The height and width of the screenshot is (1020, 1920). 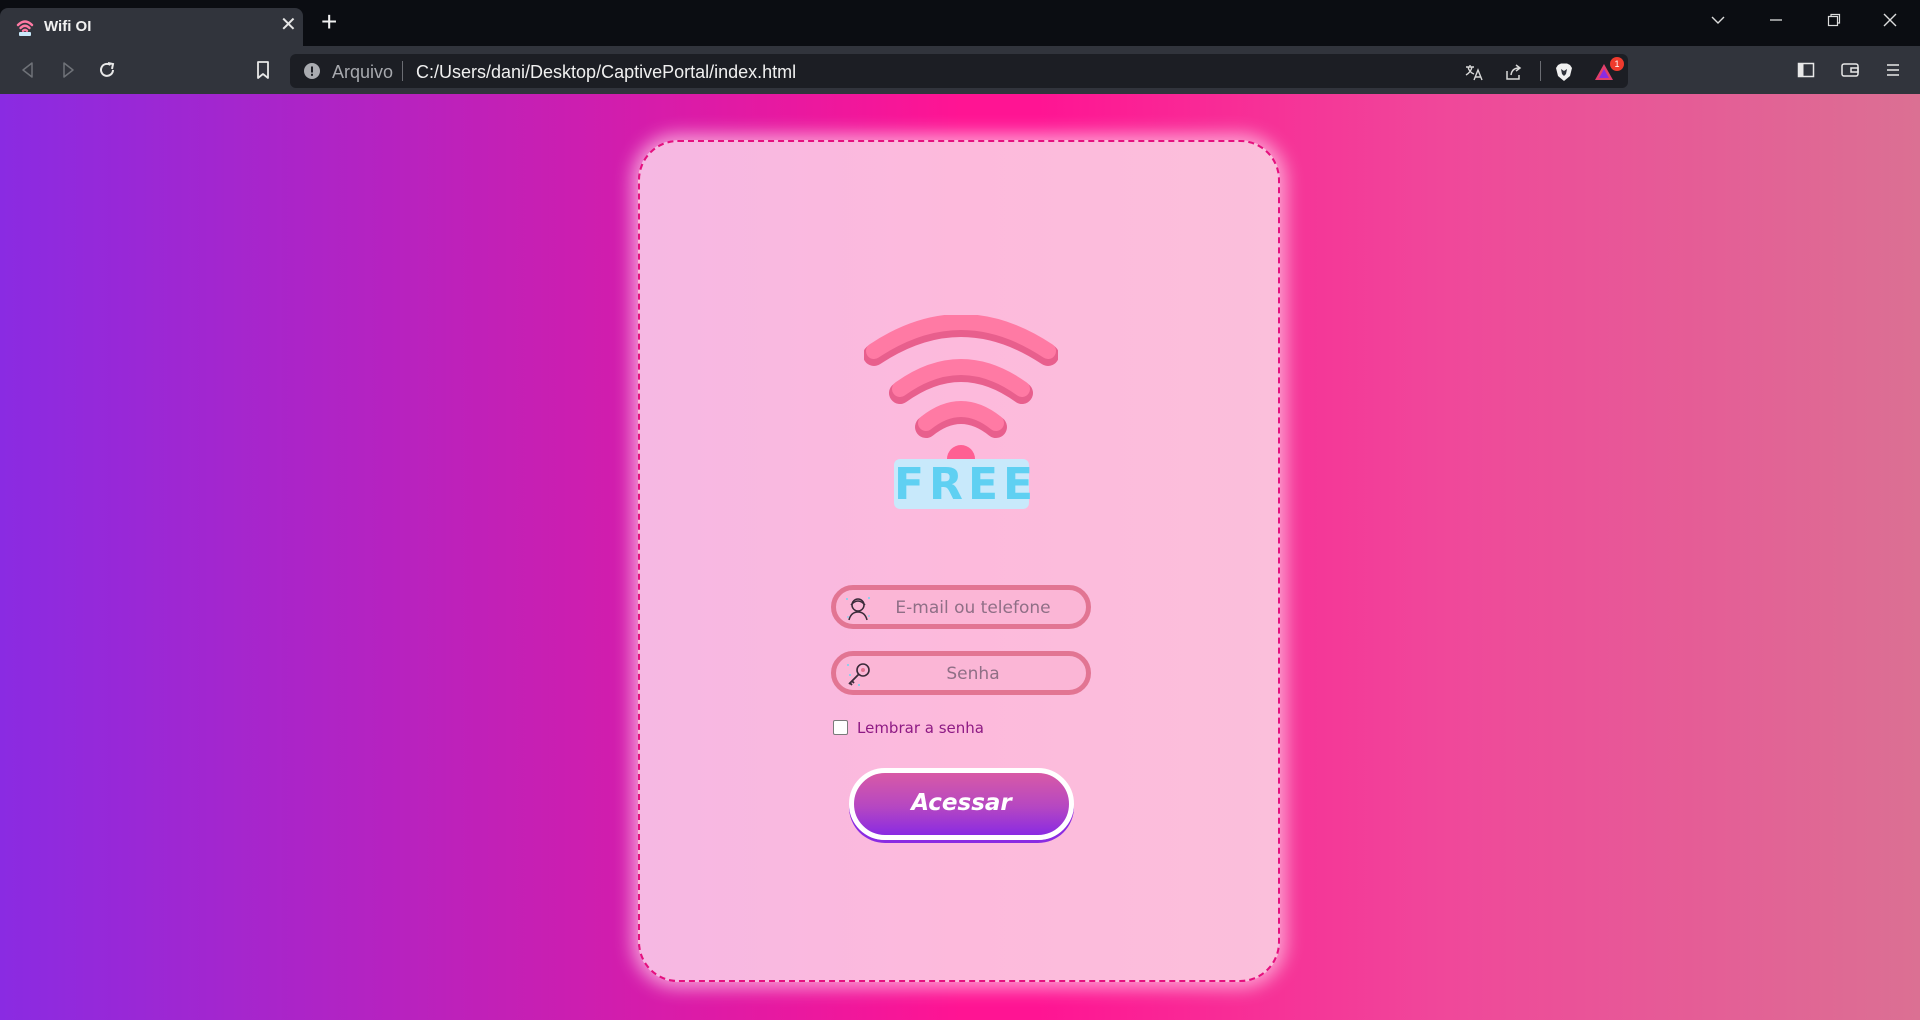 What do you see at coordinates (25, 28) in the screenshot?
I see `wifi-favicon-icon` at bounding box center [25, 28].